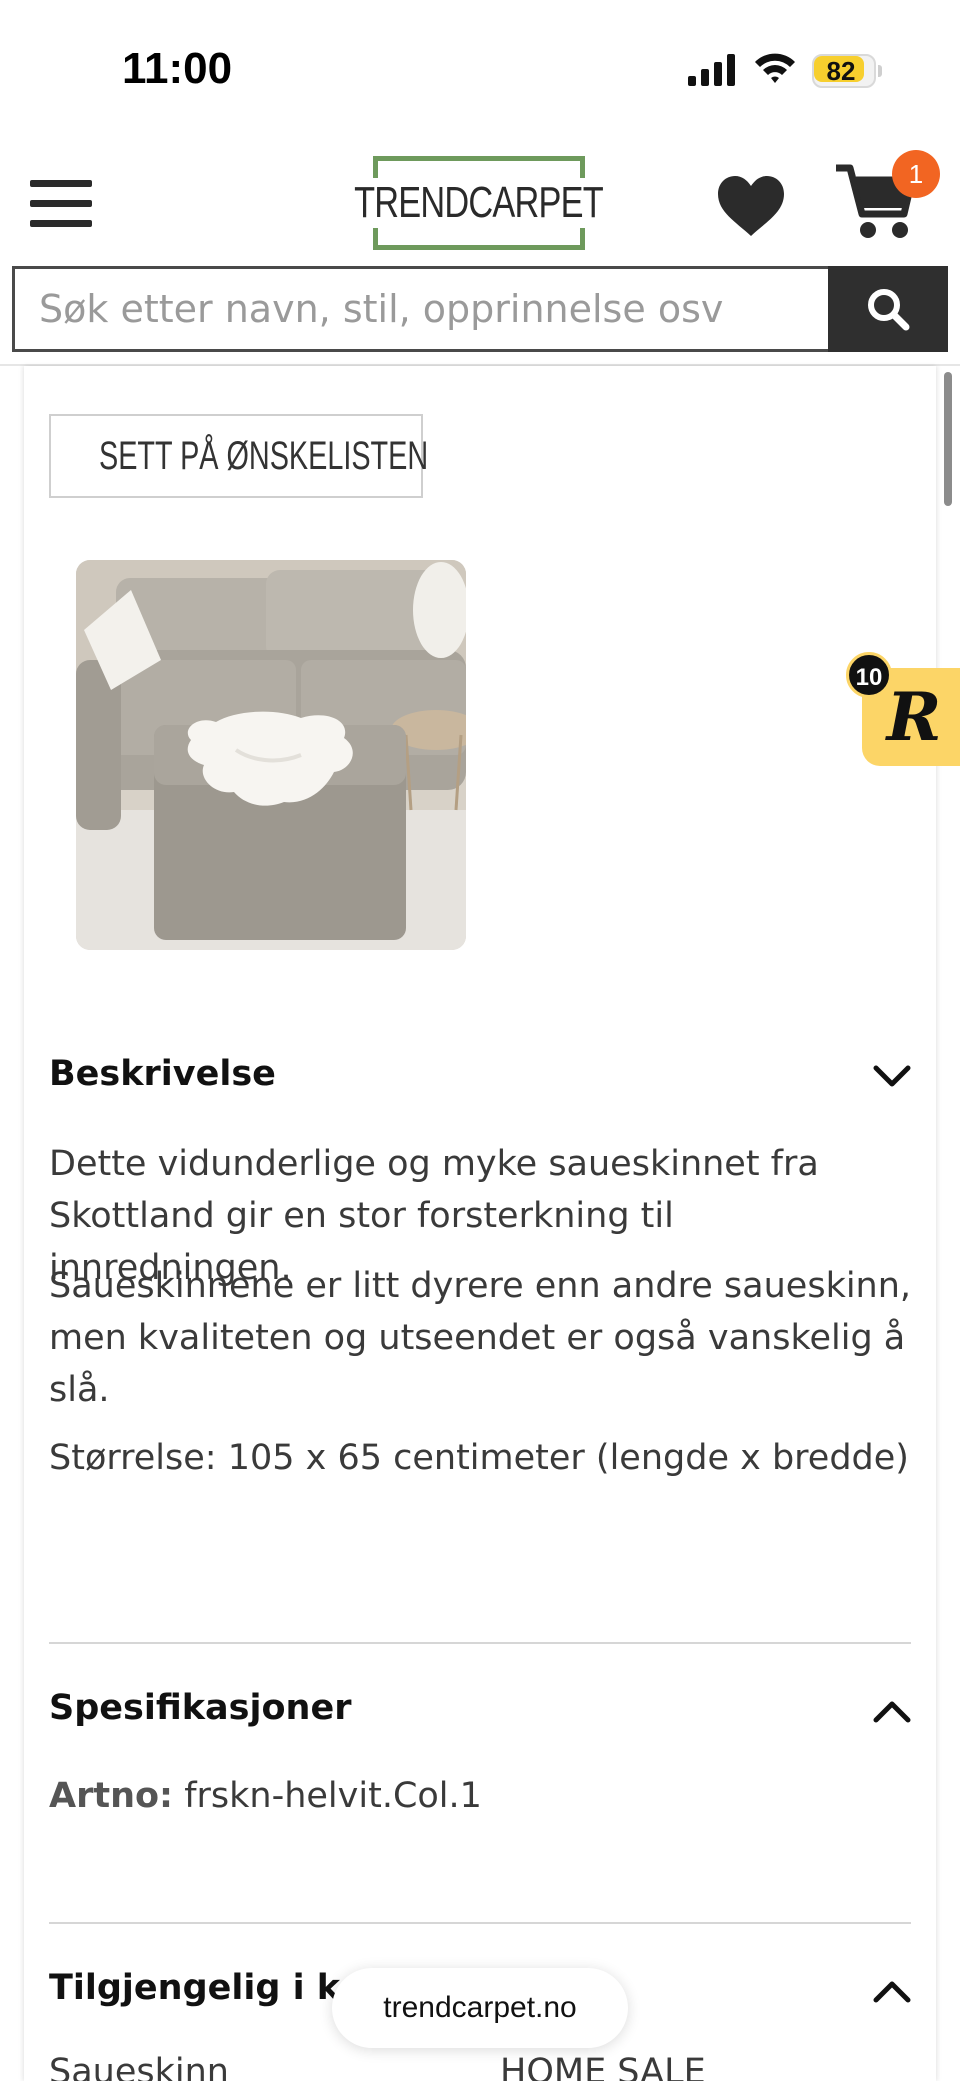 This screenshot has height=2081, width=960. What do you see at coordinates (711, 70) in the screenshot?
I see `signal-icon` at bounding box center [711, 70].